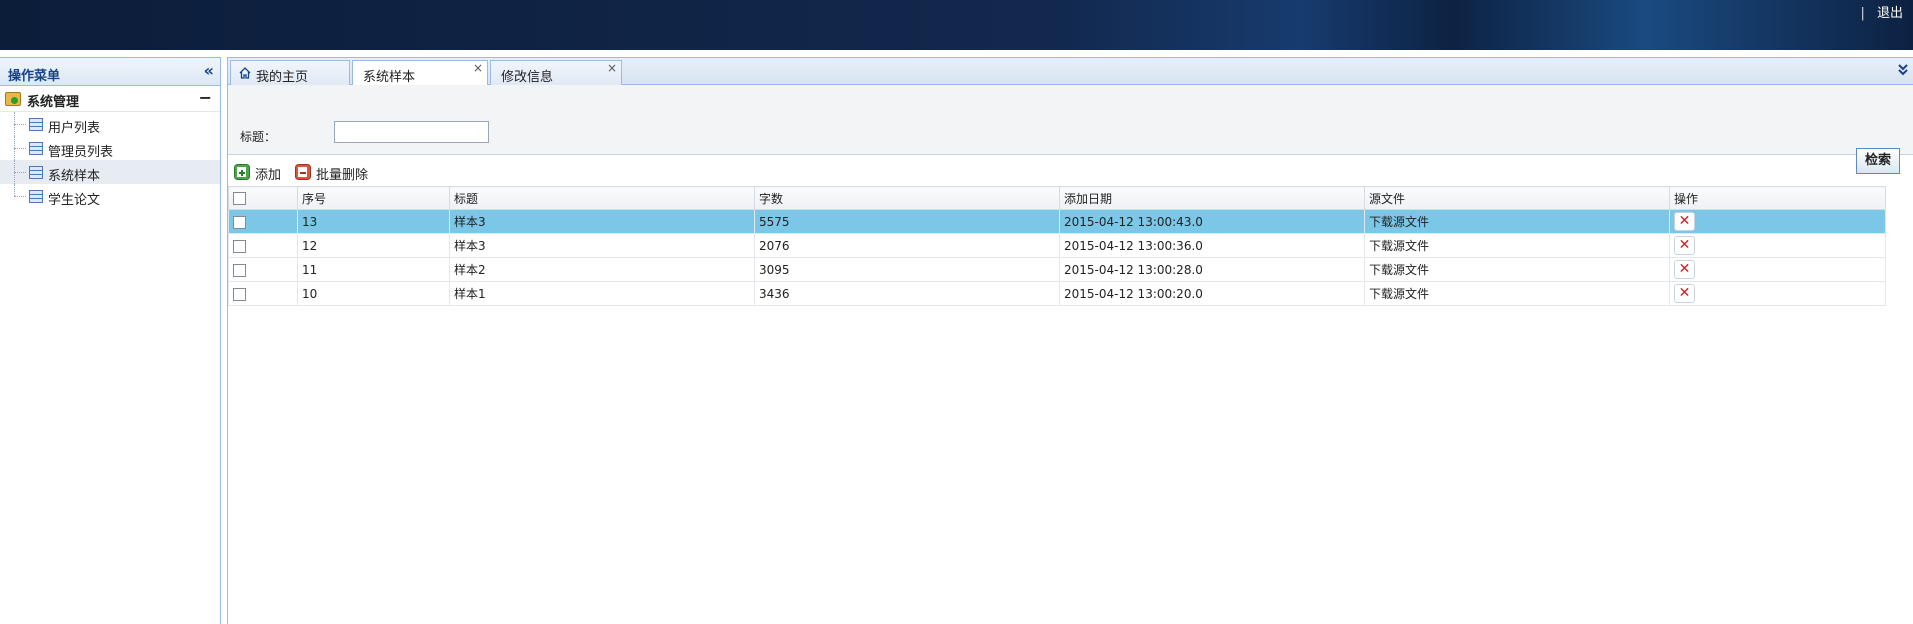 The width and height of the screenshot is (1913, 624). Describe the element at coordinates (110, 196) in the screenshot. I see `sidebar-item-student-papers: 学生论文` at that location.